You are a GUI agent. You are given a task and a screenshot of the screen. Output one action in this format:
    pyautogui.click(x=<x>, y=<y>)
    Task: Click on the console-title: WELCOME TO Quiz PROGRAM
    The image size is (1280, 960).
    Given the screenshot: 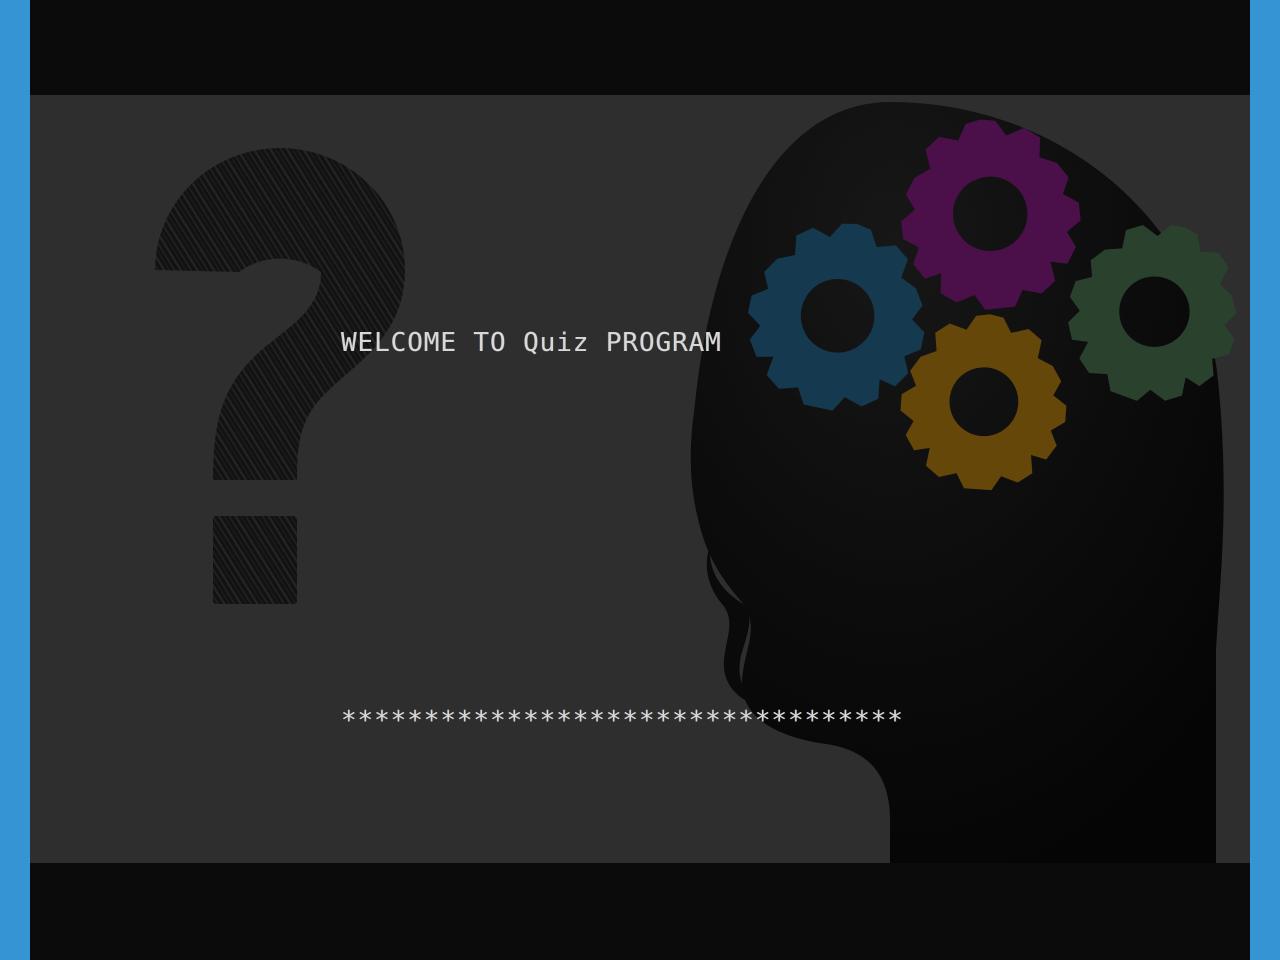 What is the action you would take?
    pyautogui.click(x=531, y=343)
    